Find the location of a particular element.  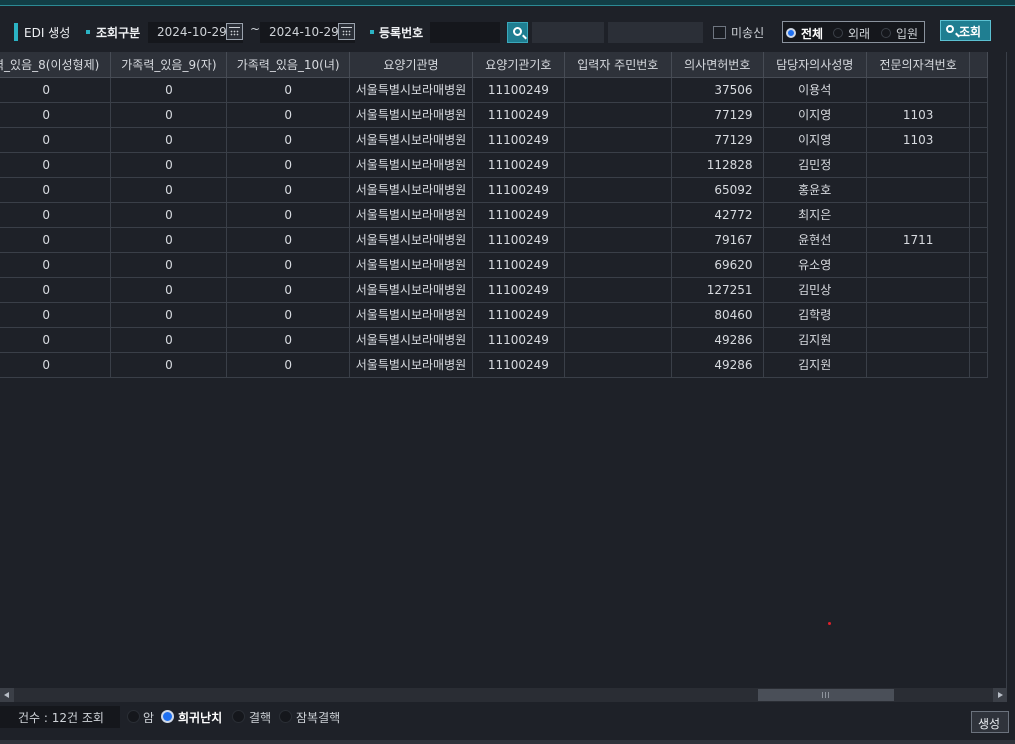

table-row: 0 0 0 서울특별시보라매병원 11100249 65092 홍윤호 is located at coordinates (494, 190).